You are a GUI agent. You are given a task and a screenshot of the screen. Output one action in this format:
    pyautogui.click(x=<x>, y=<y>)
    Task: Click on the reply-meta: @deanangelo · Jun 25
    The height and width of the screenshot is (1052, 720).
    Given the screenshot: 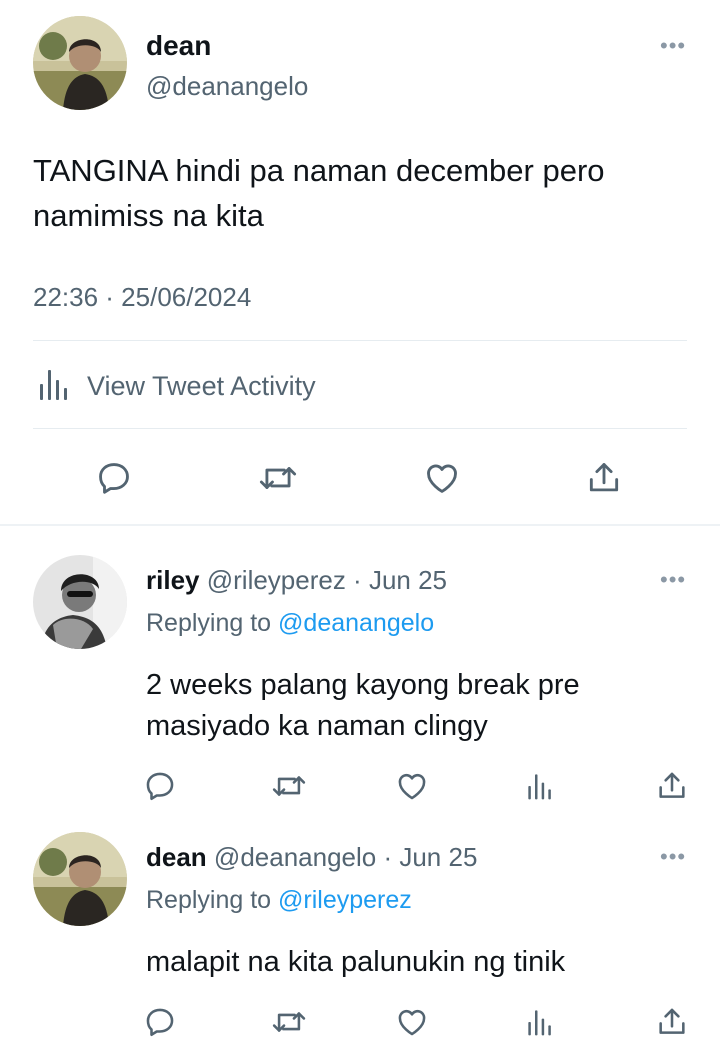 What is the action you would take?
    pyautogui.click(x=345, y=857)
    